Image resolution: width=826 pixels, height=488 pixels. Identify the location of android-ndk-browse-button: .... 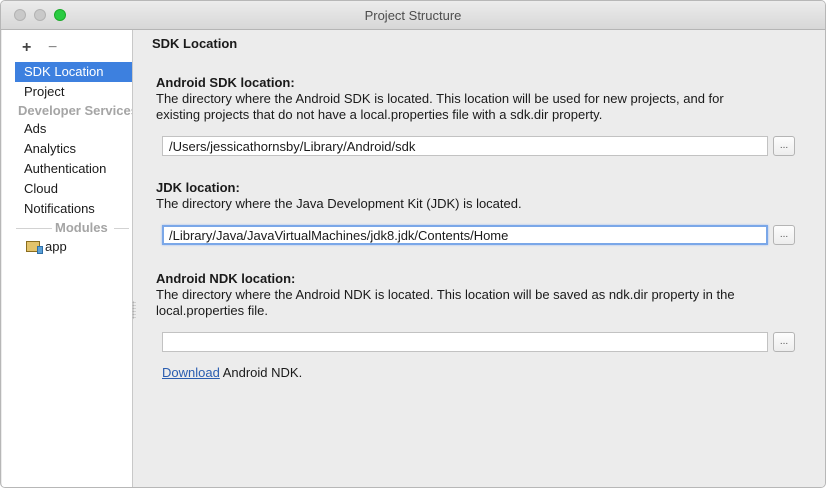
(784, 342).